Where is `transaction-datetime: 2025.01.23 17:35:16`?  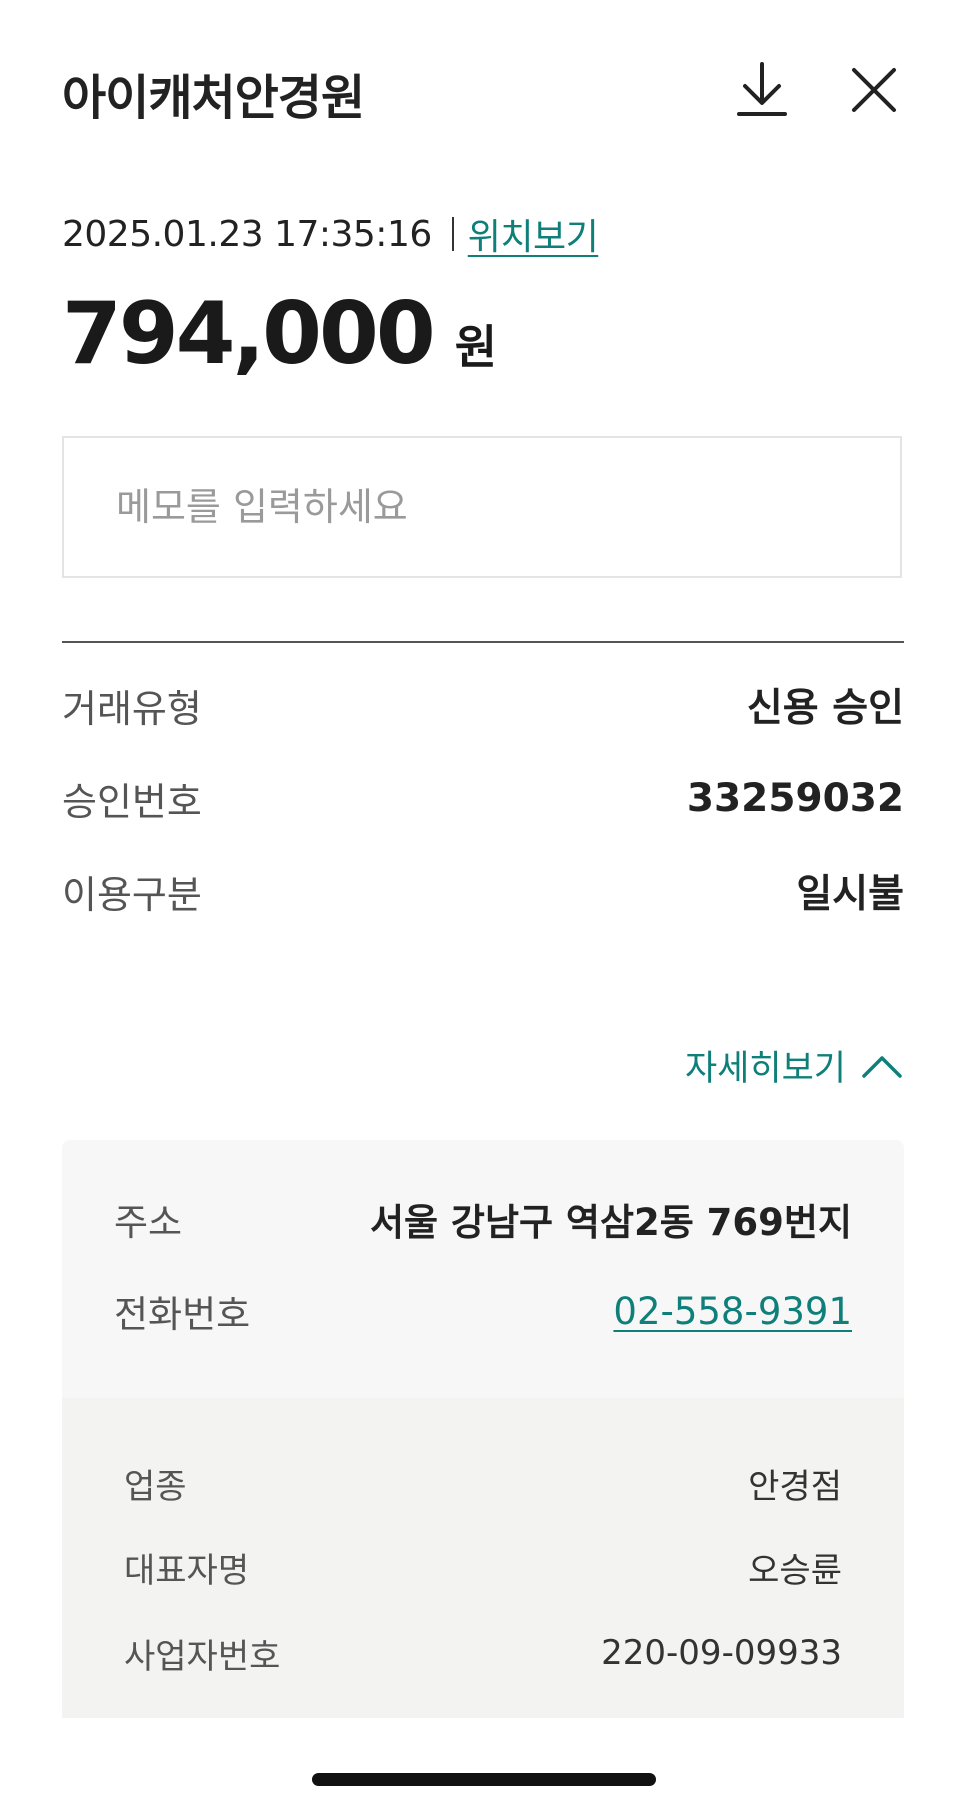 transaction-datetime: 2025.01.23 17:35:16 is located at coordinates (247, 234).